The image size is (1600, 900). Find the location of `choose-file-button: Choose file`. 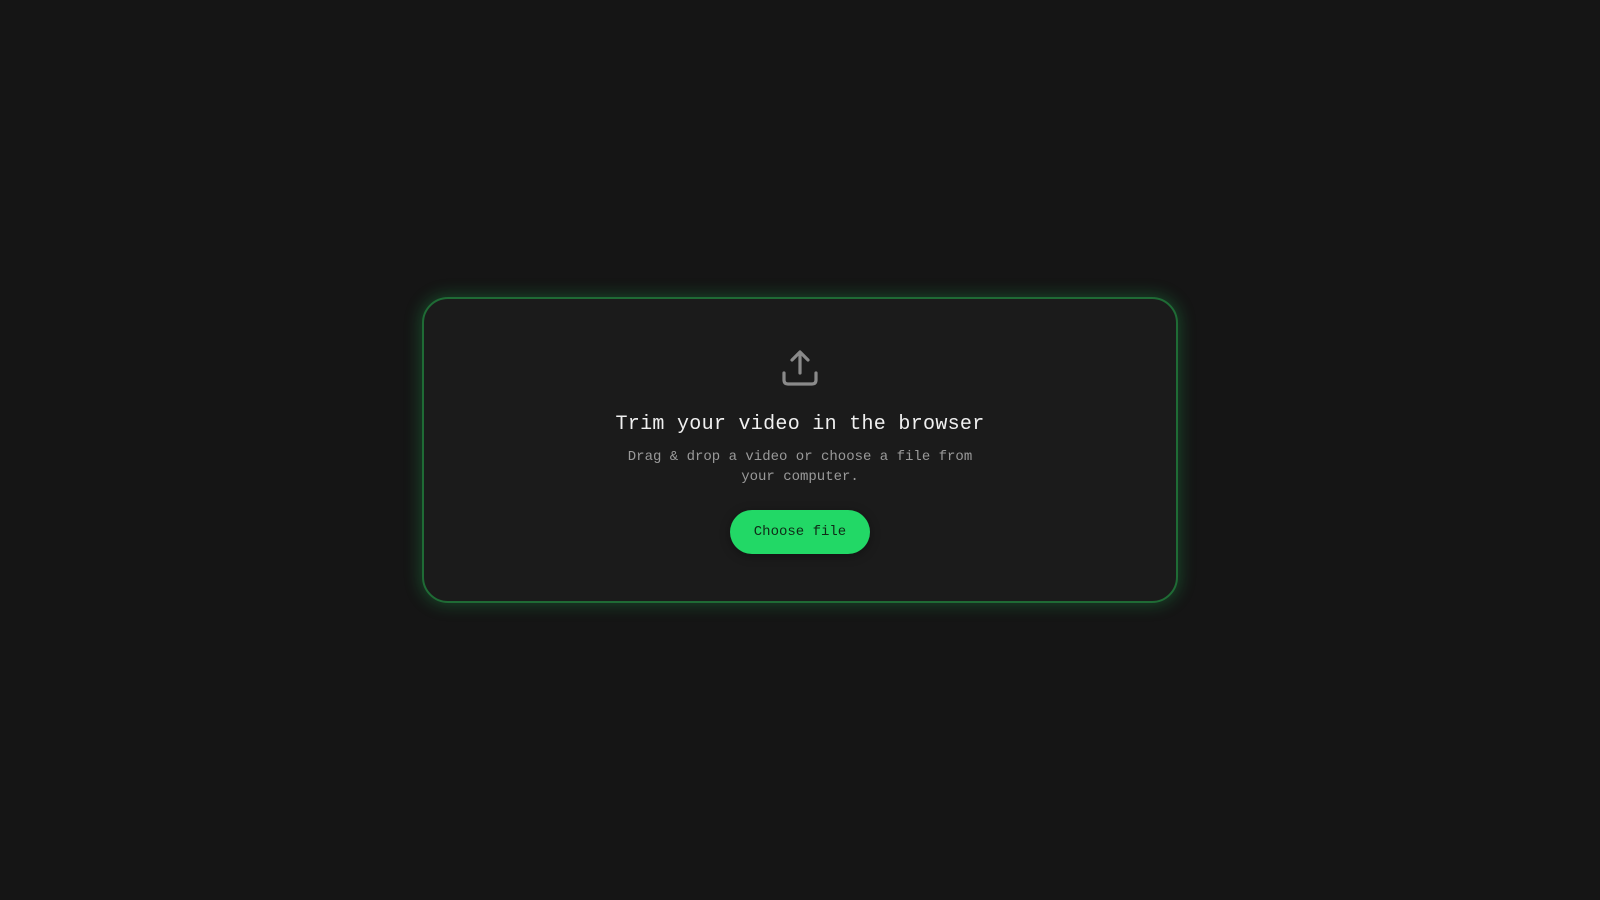

choose-file-button: Choose file is located at coordinates (800, 532).